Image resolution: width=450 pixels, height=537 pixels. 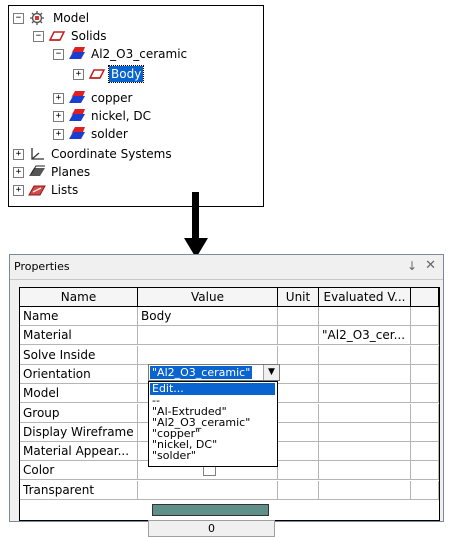 I want to click on column-header-value: Value, so click(x=208, y=297).